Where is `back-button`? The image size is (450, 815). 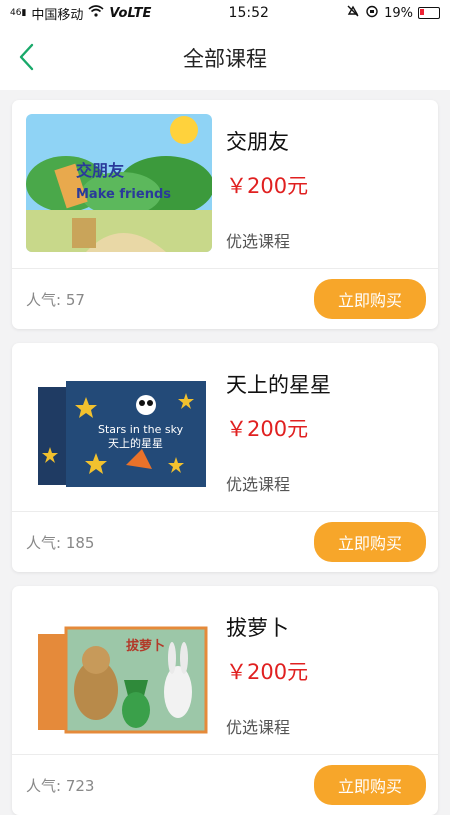 back-button is located at coordinates (33, 57).